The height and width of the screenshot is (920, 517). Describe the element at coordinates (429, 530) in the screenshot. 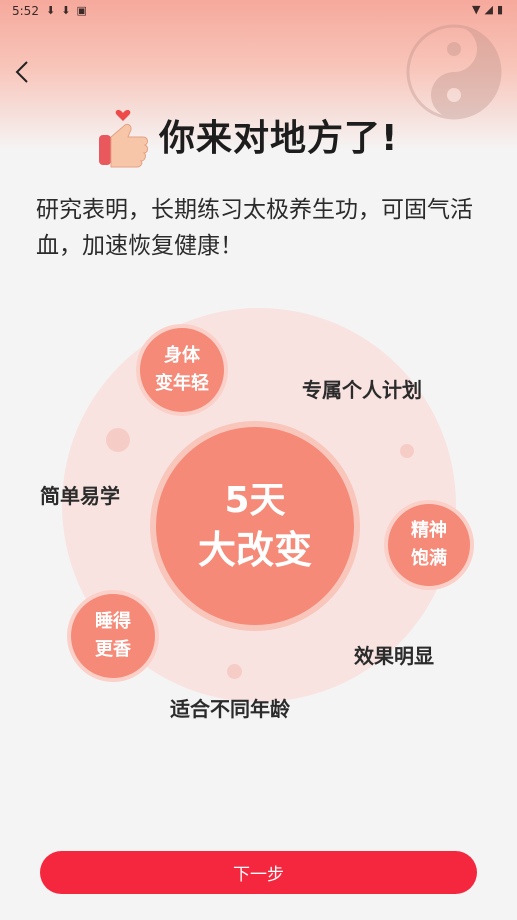

I see `bubble-line1: 精神` at that location.